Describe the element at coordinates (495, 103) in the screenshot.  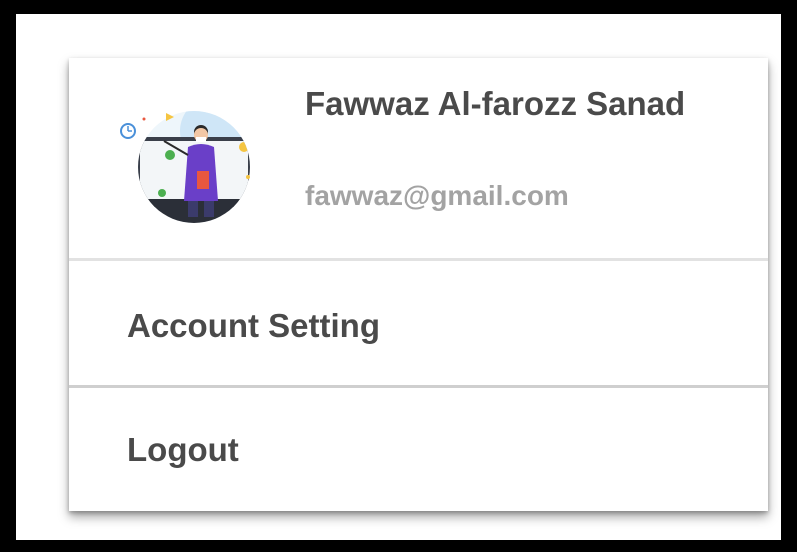
I see `user-name: Fawwaz Al-farozz Sanad` at that location.